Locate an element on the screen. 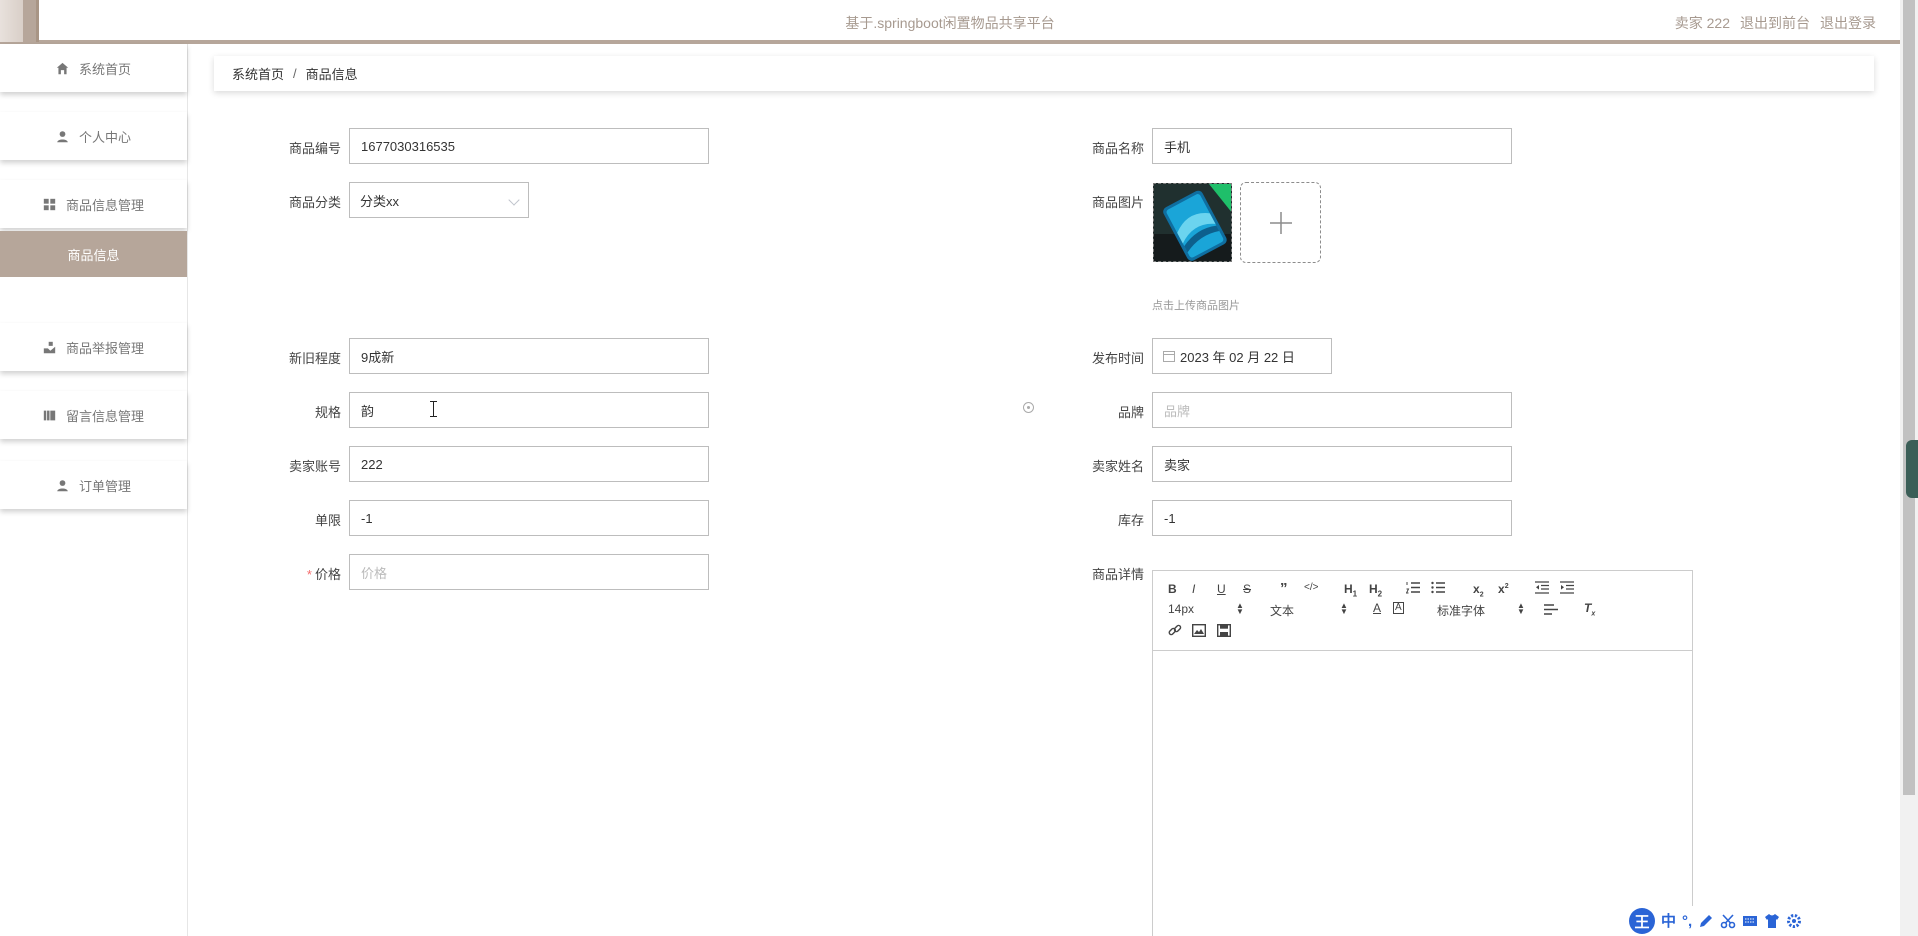 The height and width of the screenshot is (936, 1918). condition-input: 9成新 is located at coordinates (529, 356).